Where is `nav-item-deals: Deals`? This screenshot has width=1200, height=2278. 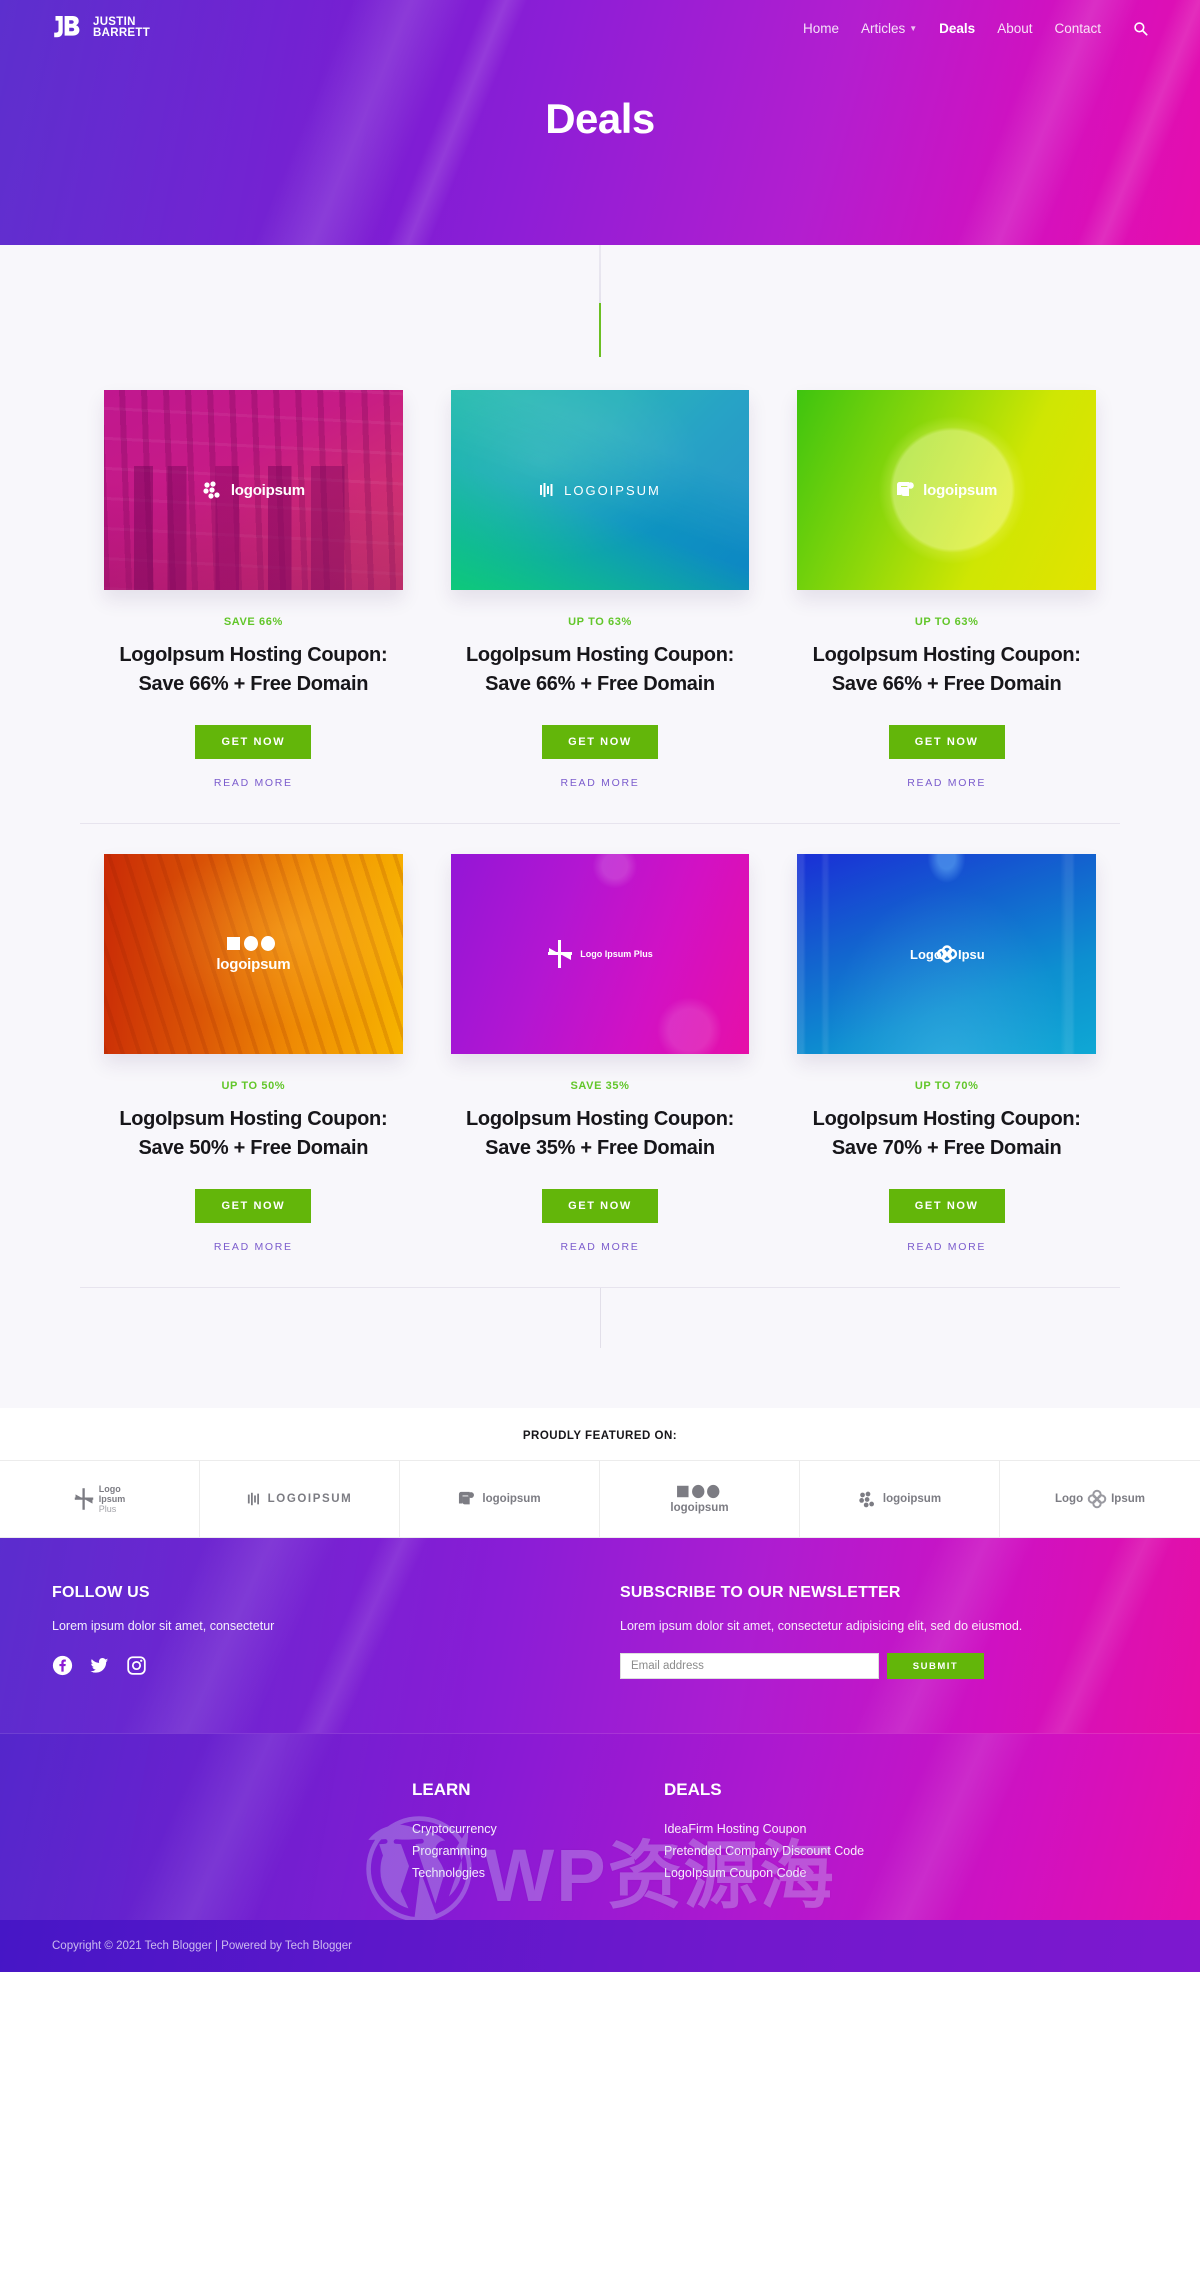 nav-item-deals: Deals is located at coordinates (957, 28).